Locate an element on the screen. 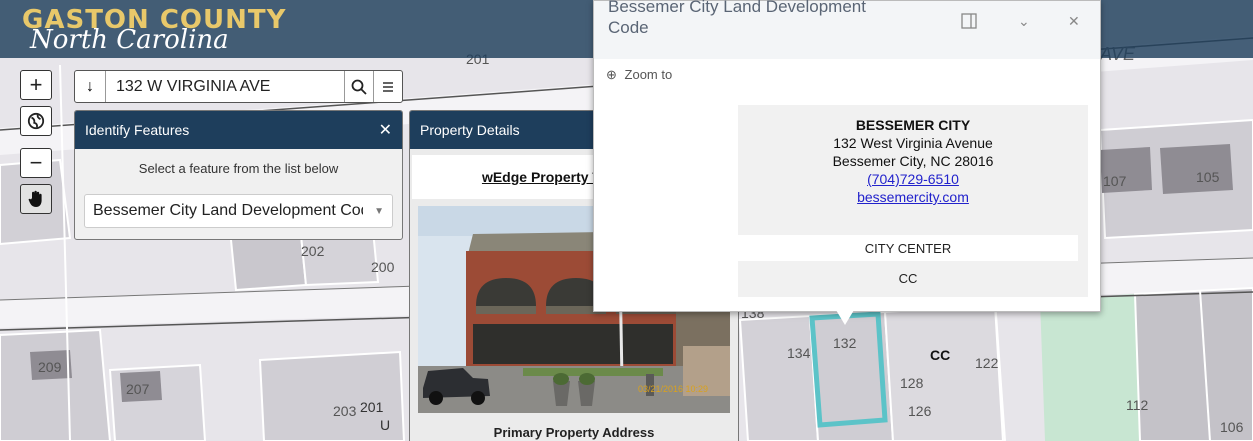 The width and height of the screenshot is (1253, 441). contact-city: Bessemer City, NC 28016 is located at coordinates (913, 161).